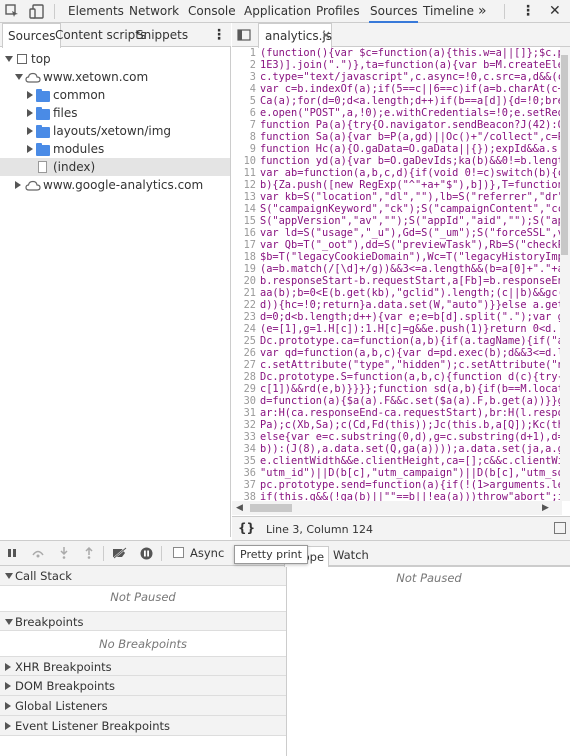 The width and height of the screenshot is (570, 756). I want to click on line-number: 27, so click(246, 365).